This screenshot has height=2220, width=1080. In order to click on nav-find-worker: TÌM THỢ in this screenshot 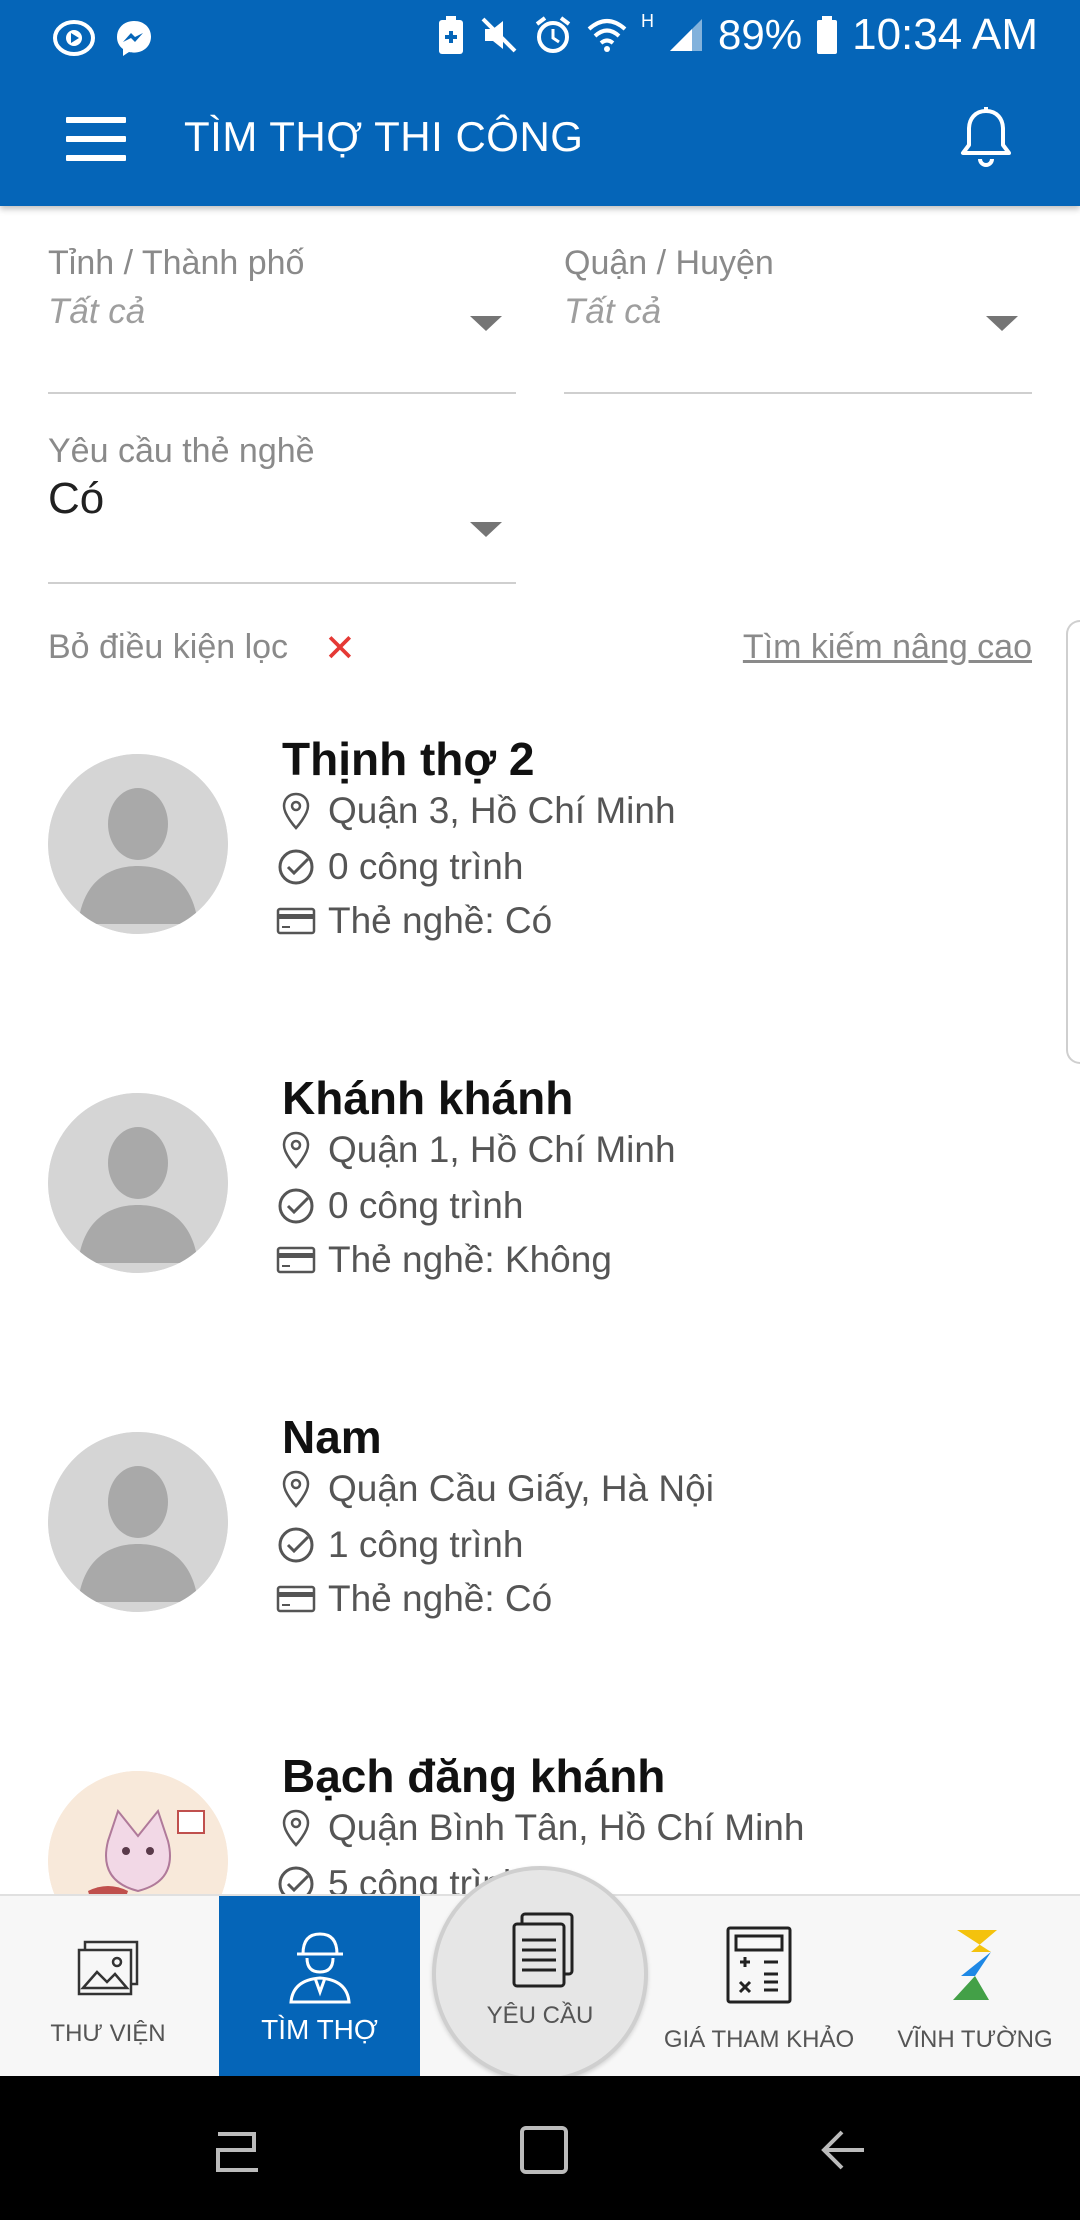, I will do `click(319, 1987)`.